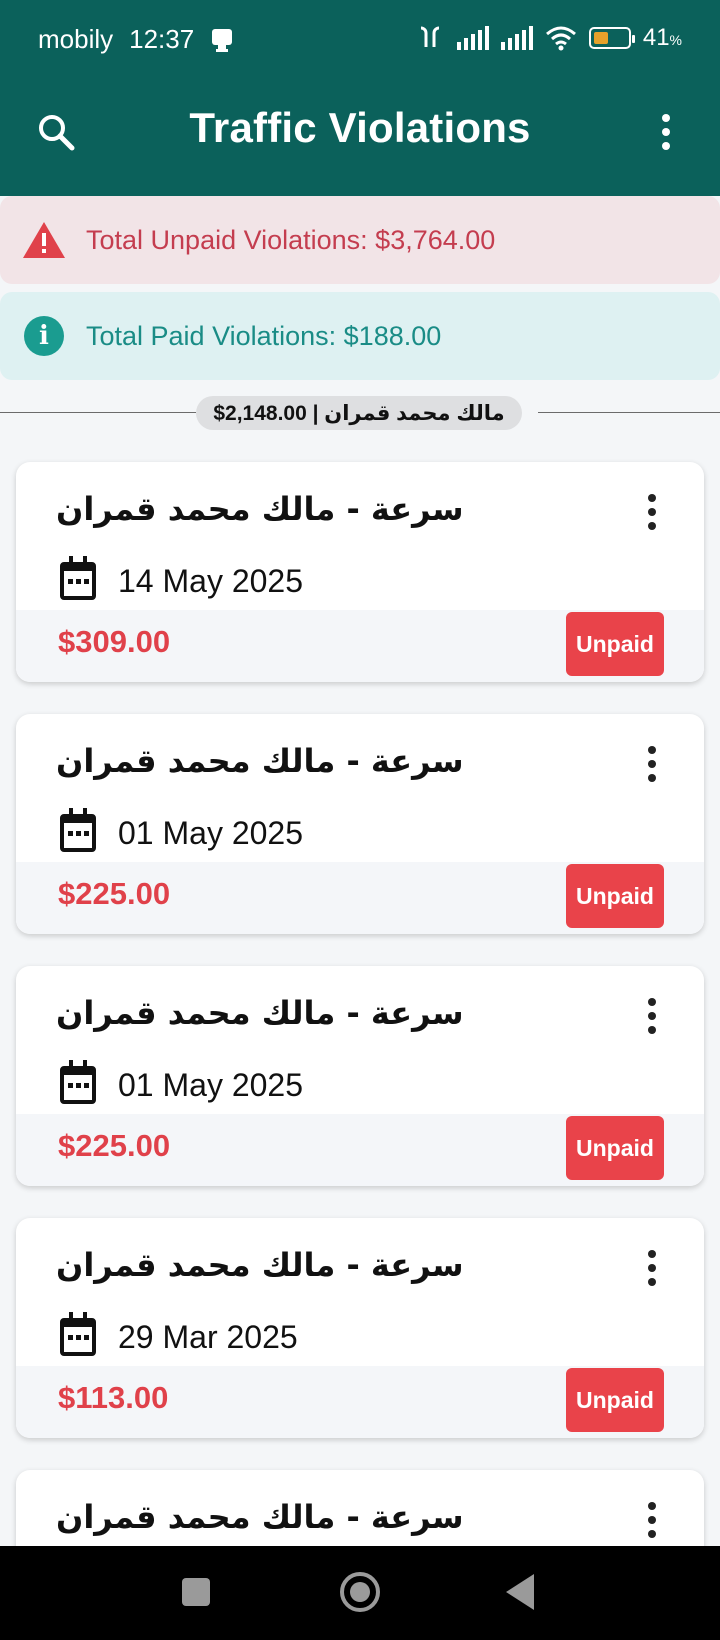 The height and width of the screenshot is (1640, 720). What do you see at coordinates (113, 1397) in the screenshot?
I see `violation-amount: $113.00` at bounding box center [113, 1397].